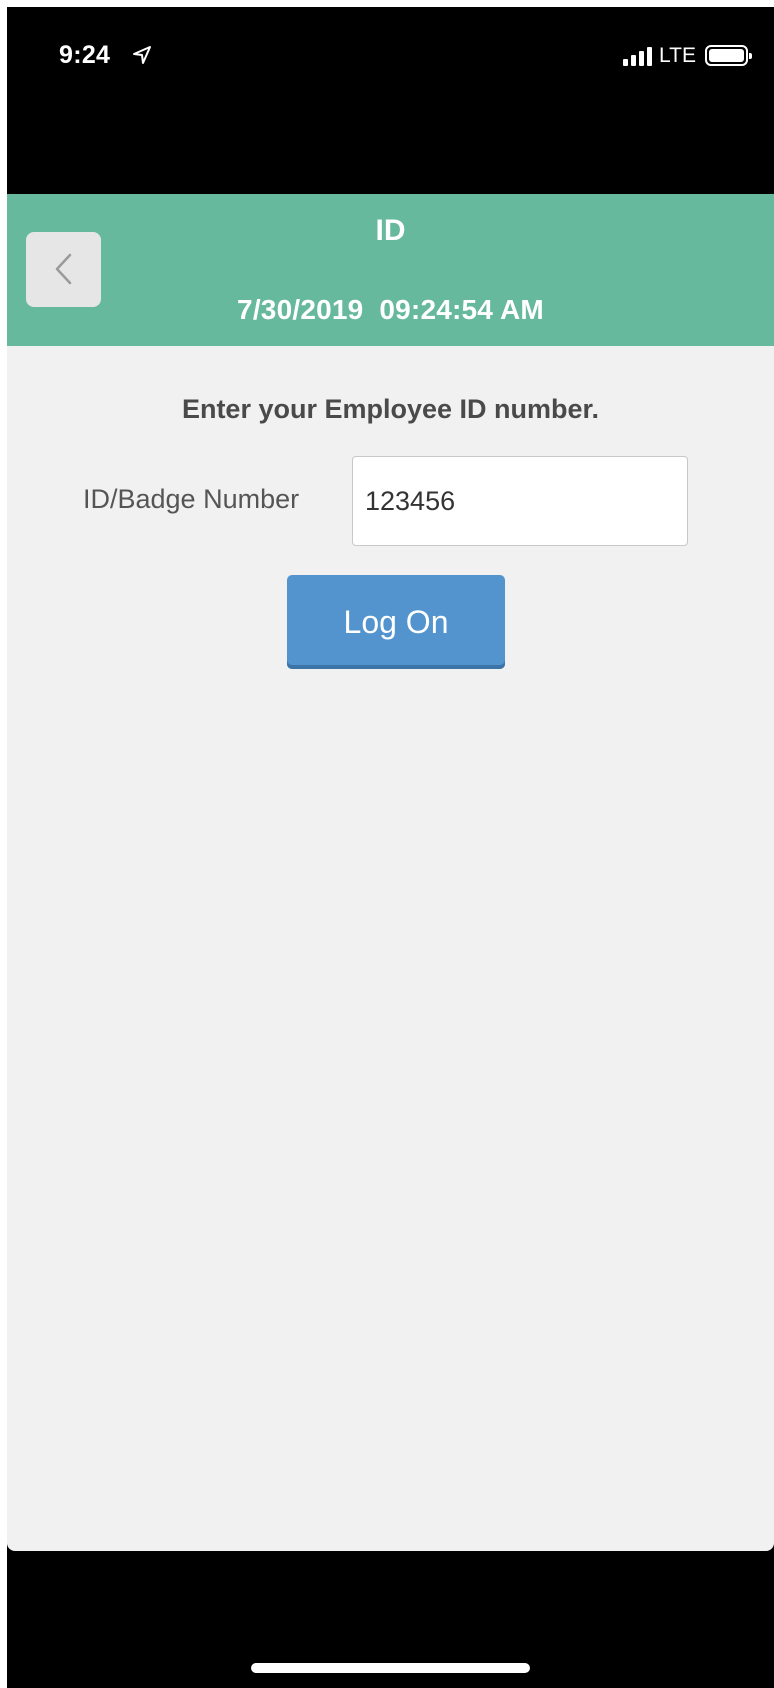  What do you see at coordinates (142, 55) in the screenshot?
I see `location-arrow-icon` at bounding box center [142, 55].